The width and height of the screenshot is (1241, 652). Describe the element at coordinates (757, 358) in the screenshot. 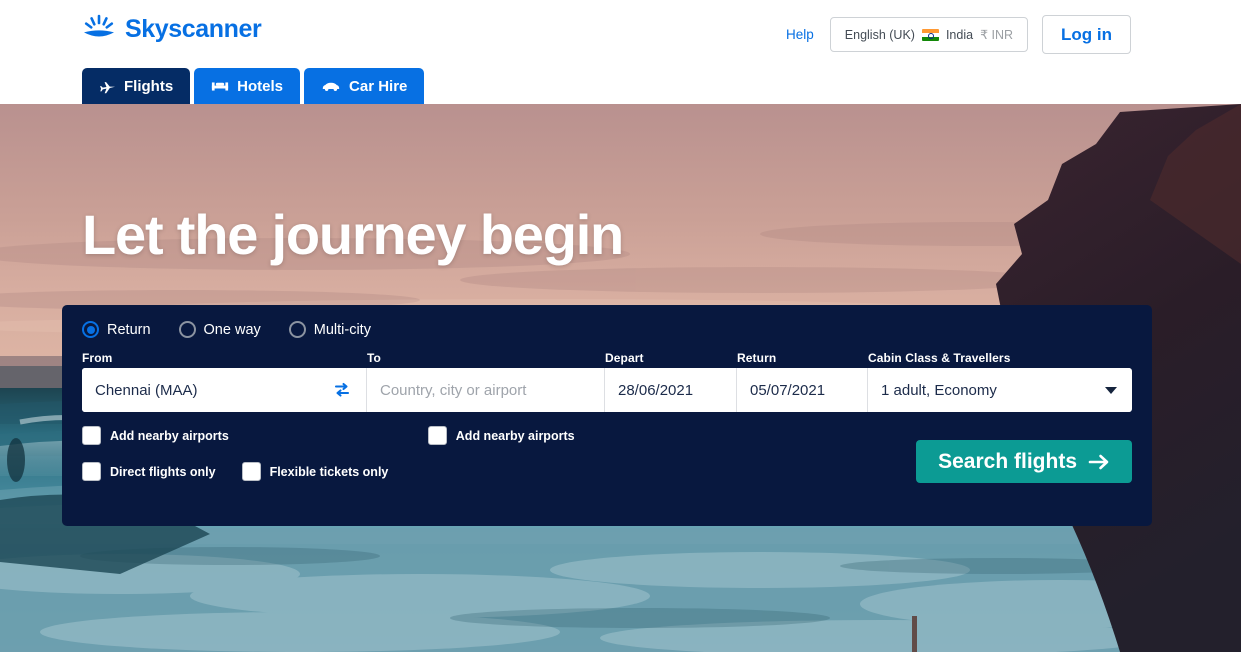

I see `label-return: Return` at that location.